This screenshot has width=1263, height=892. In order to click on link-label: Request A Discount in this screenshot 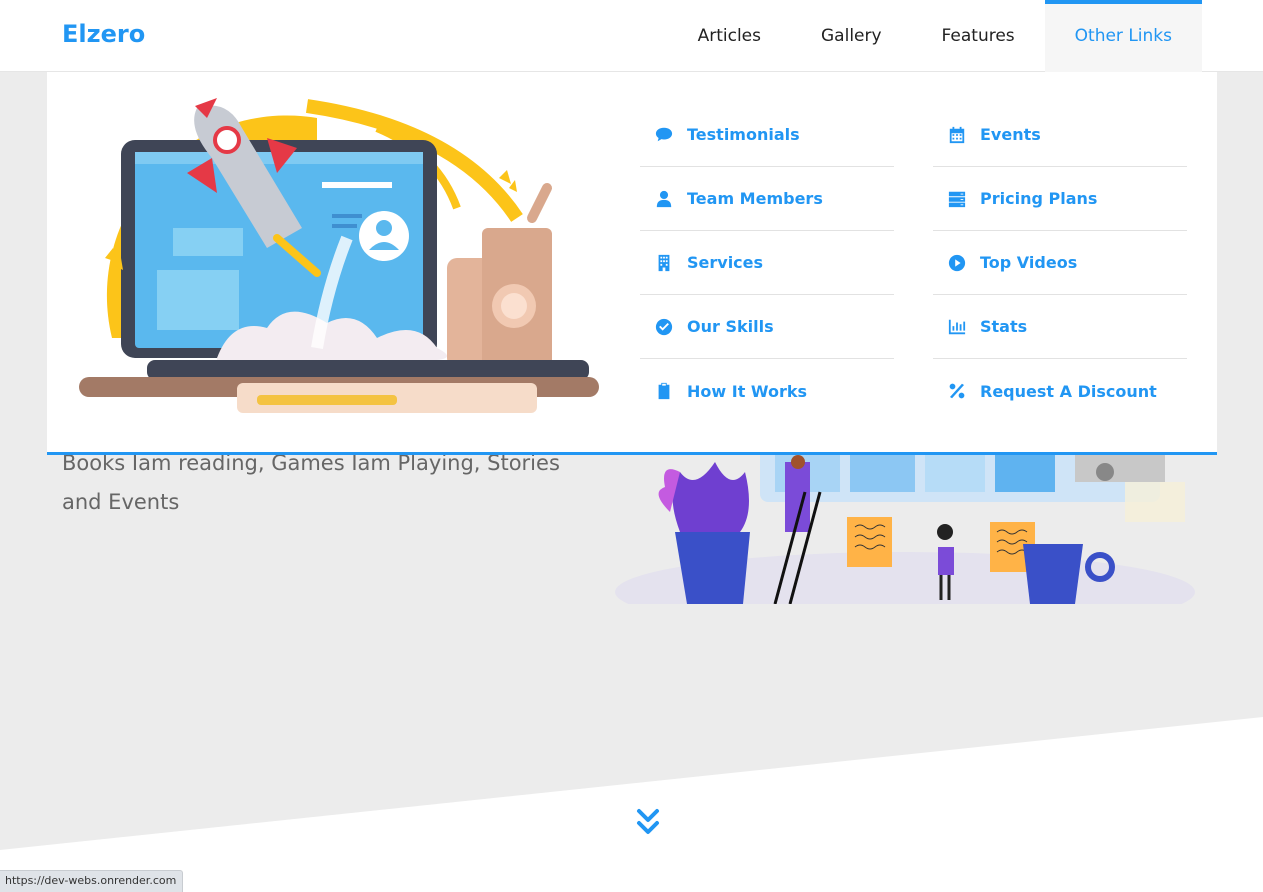, I will do `click(1068, 391)`.